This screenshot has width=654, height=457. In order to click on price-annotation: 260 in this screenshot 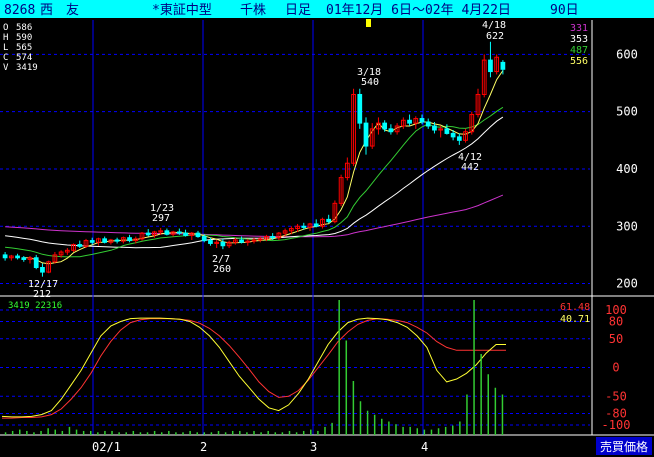, I will do `click(222, 269)`.